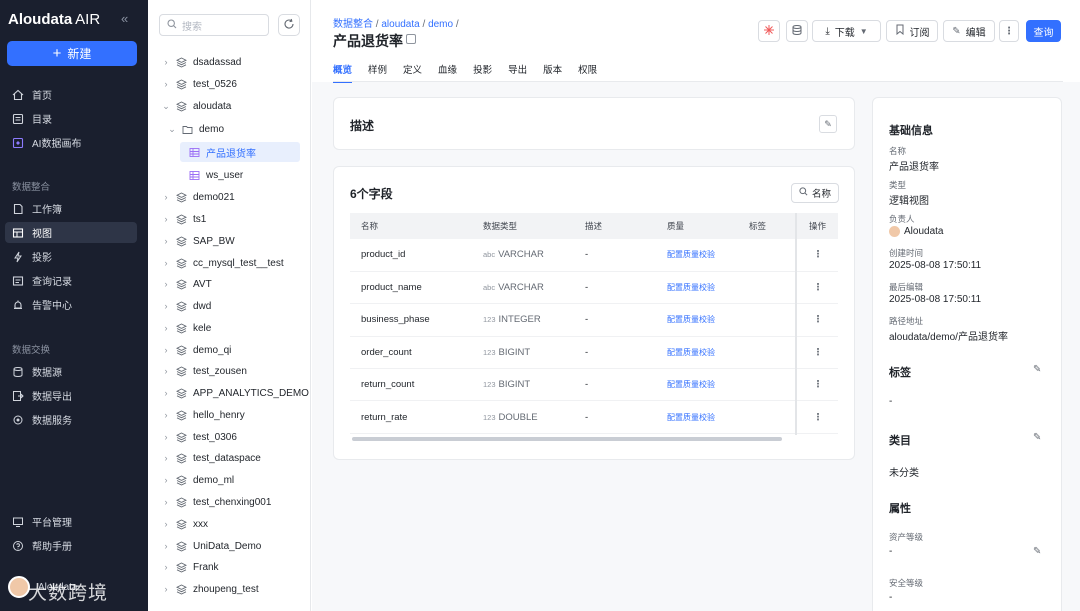 This screenshot has height=611, width=1080. What do you see at coordinates (587, 72) in the screenshot?
I see `tab-7: 权限` at bounding box center [587, 72].